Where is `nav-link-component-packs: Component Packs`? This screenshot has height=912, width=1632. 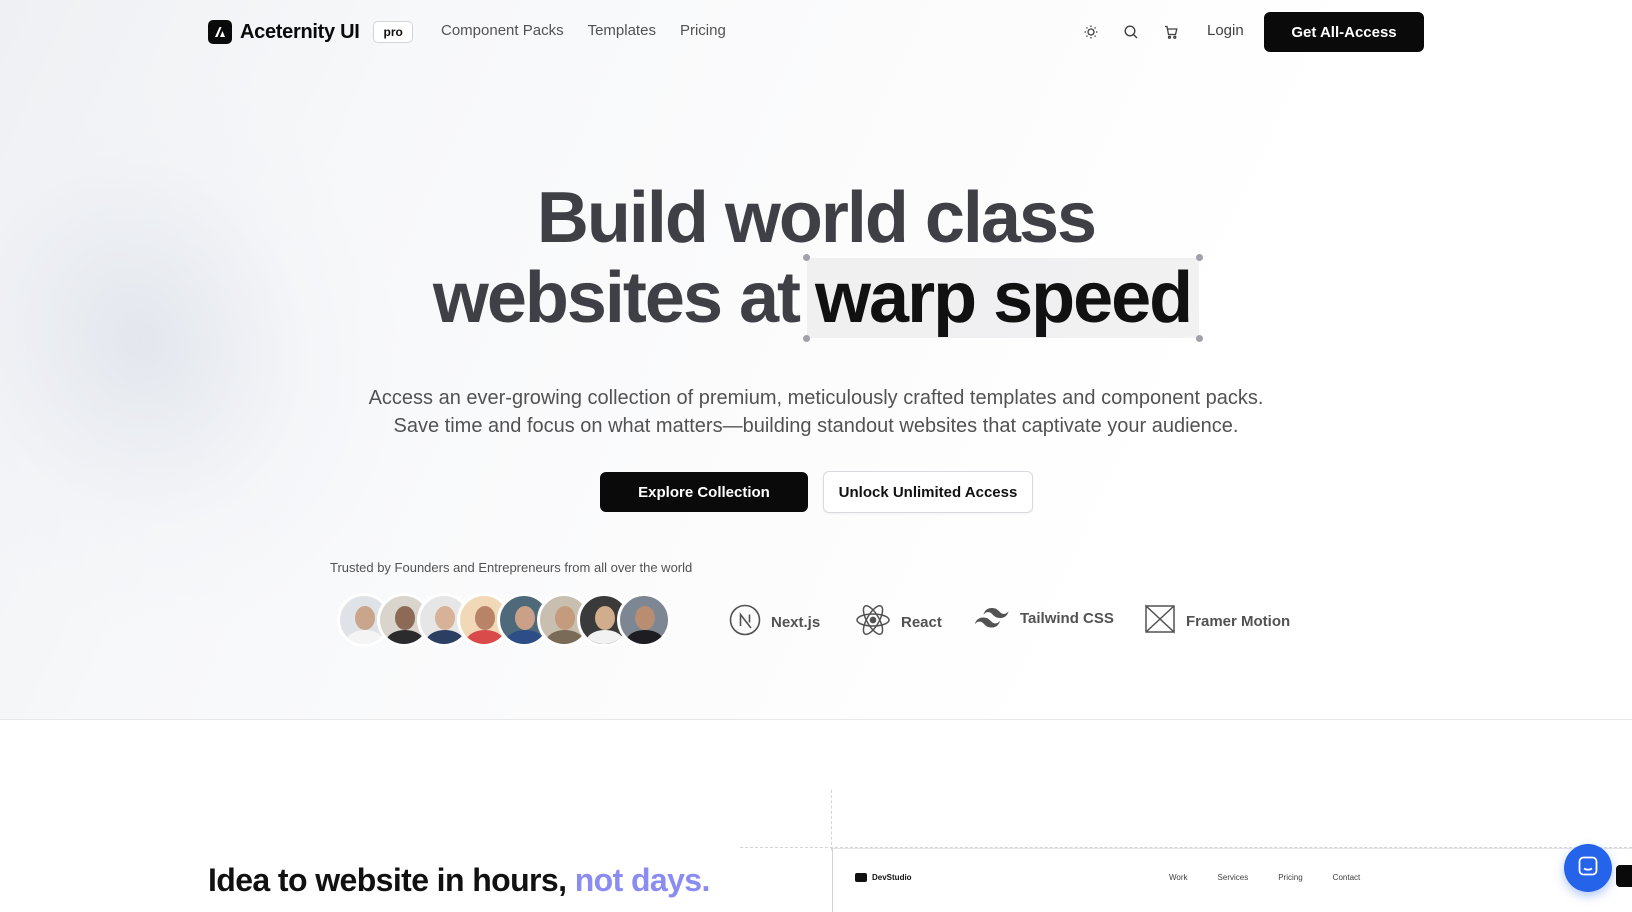 nav-link-component-packs: Component Packs is located at coordinates (502, 30).